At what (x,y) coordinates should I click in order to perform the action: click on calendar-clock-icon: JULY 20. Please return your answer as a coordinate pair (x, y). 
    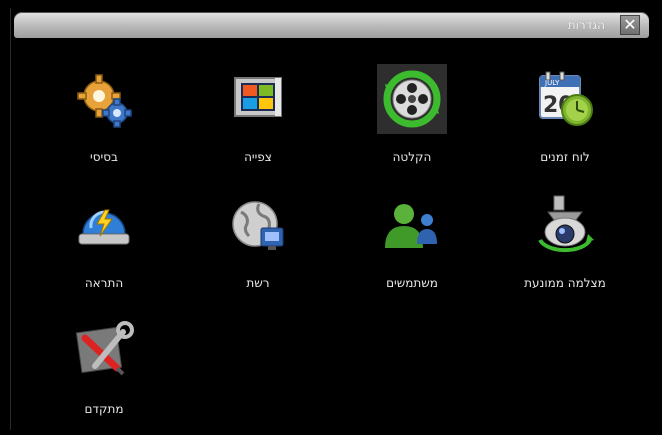
    Looking at the image, I should click on (565, 99).